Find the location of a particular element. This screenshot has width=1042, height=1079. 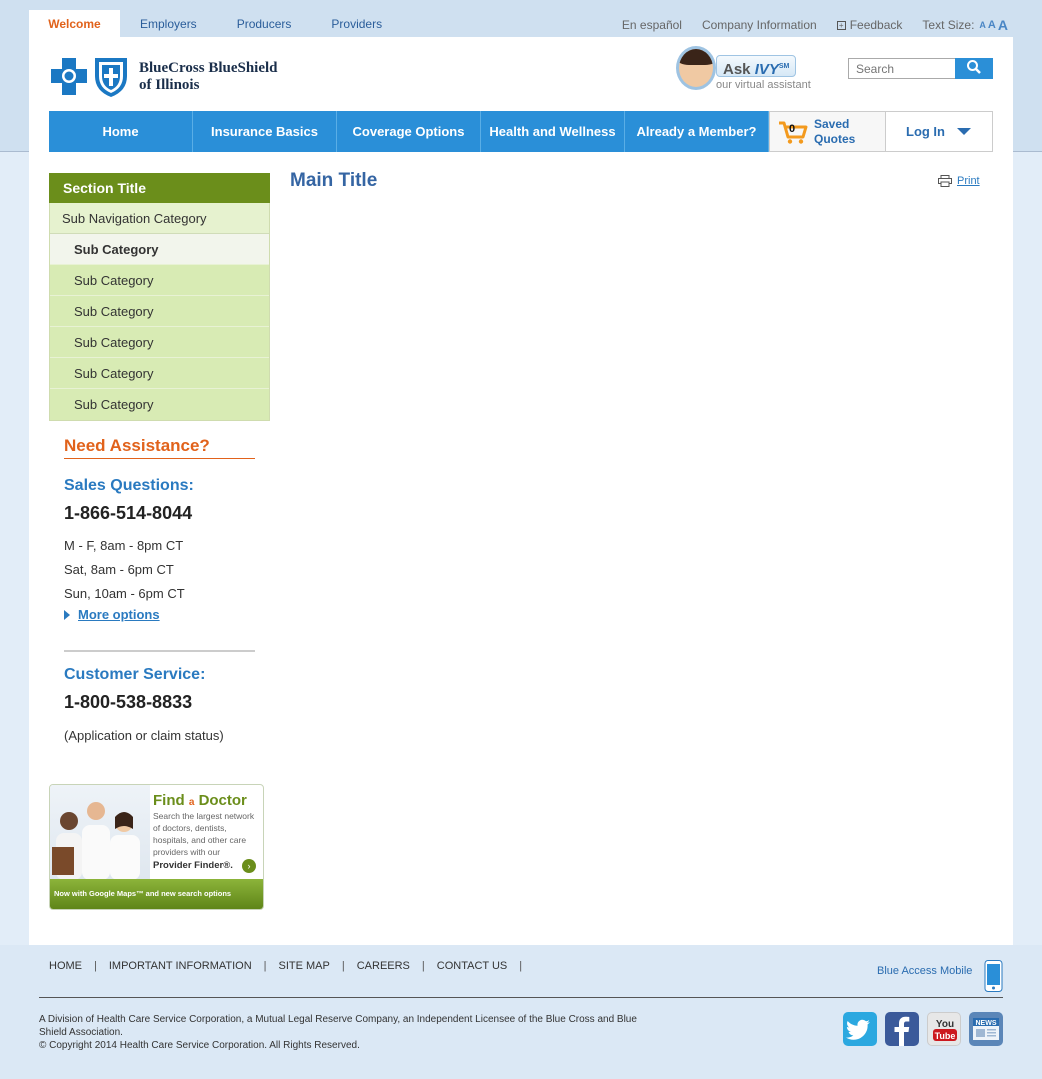

arrow-right-icon is located at coordinates (67, 614).